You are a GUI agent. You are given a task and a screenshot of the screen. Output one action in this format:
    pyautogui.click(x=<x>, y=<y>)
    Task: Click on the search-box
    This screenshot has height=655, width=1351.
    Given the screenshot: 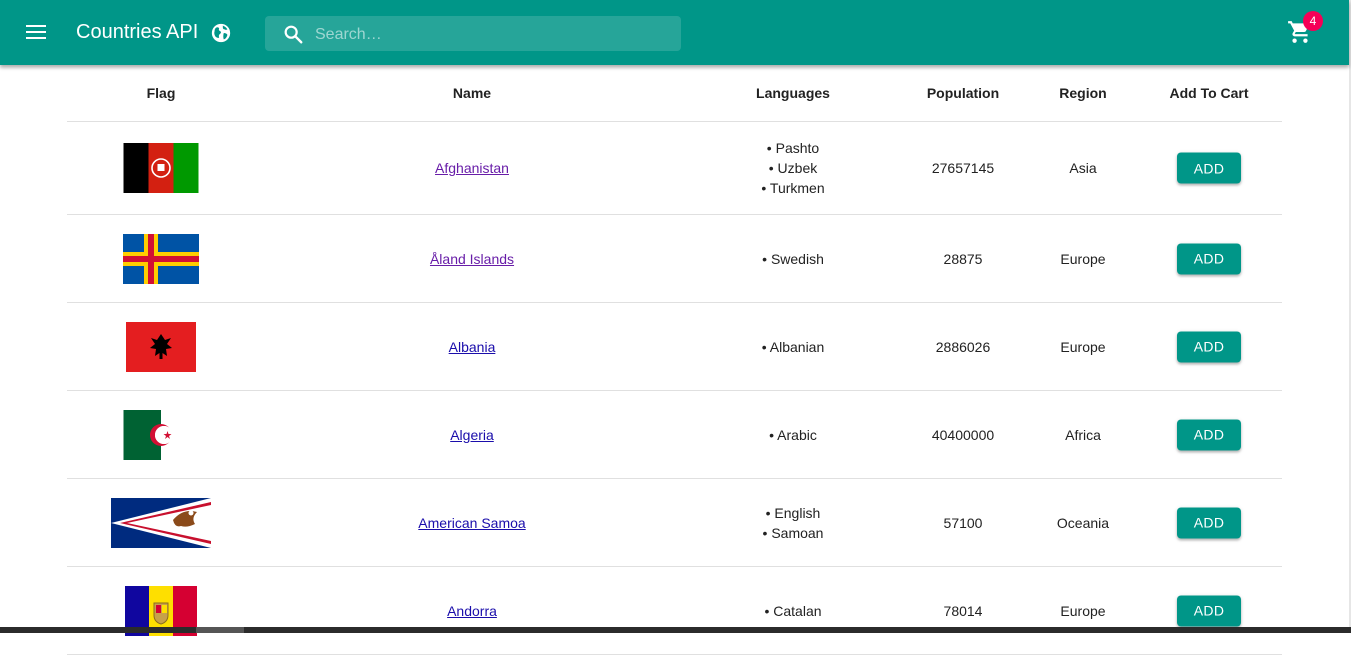 What is the action you would take?
    pyautogui.click(x=473, y=34)
    